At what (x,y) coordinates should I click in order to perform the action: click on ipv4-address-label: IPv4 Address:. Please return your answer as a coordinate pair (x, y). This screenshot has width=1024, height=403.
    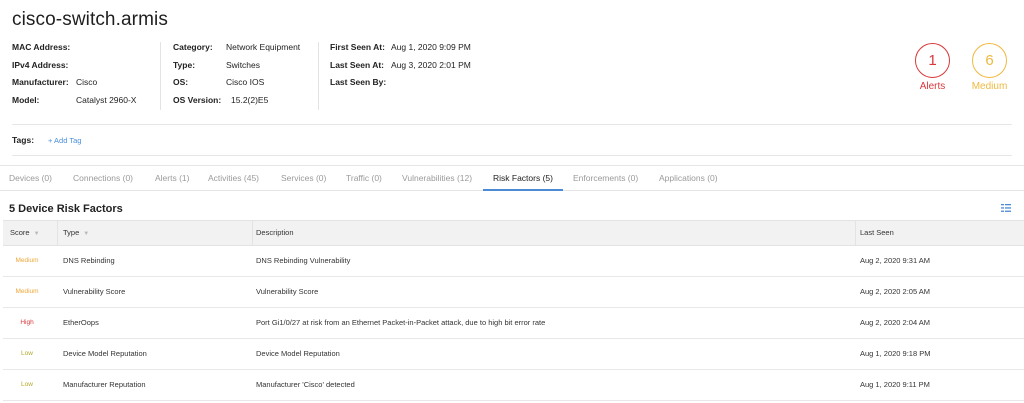
    Looking at the image, I should click on (40, 64).